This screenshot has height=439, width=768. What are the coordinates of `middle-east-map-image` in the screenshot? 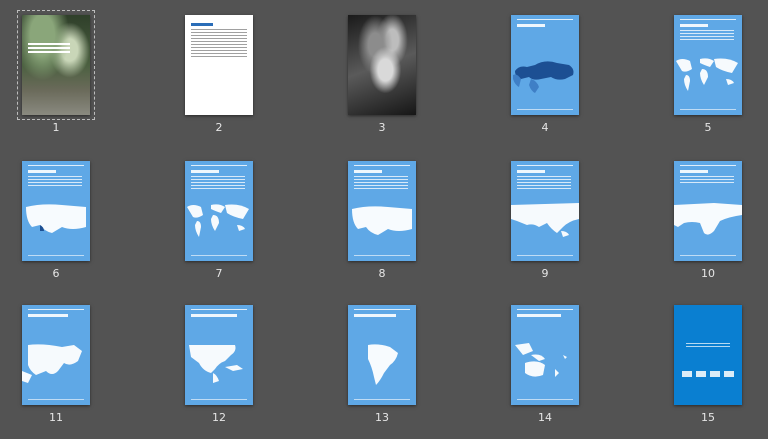 It's located at (56, 363).